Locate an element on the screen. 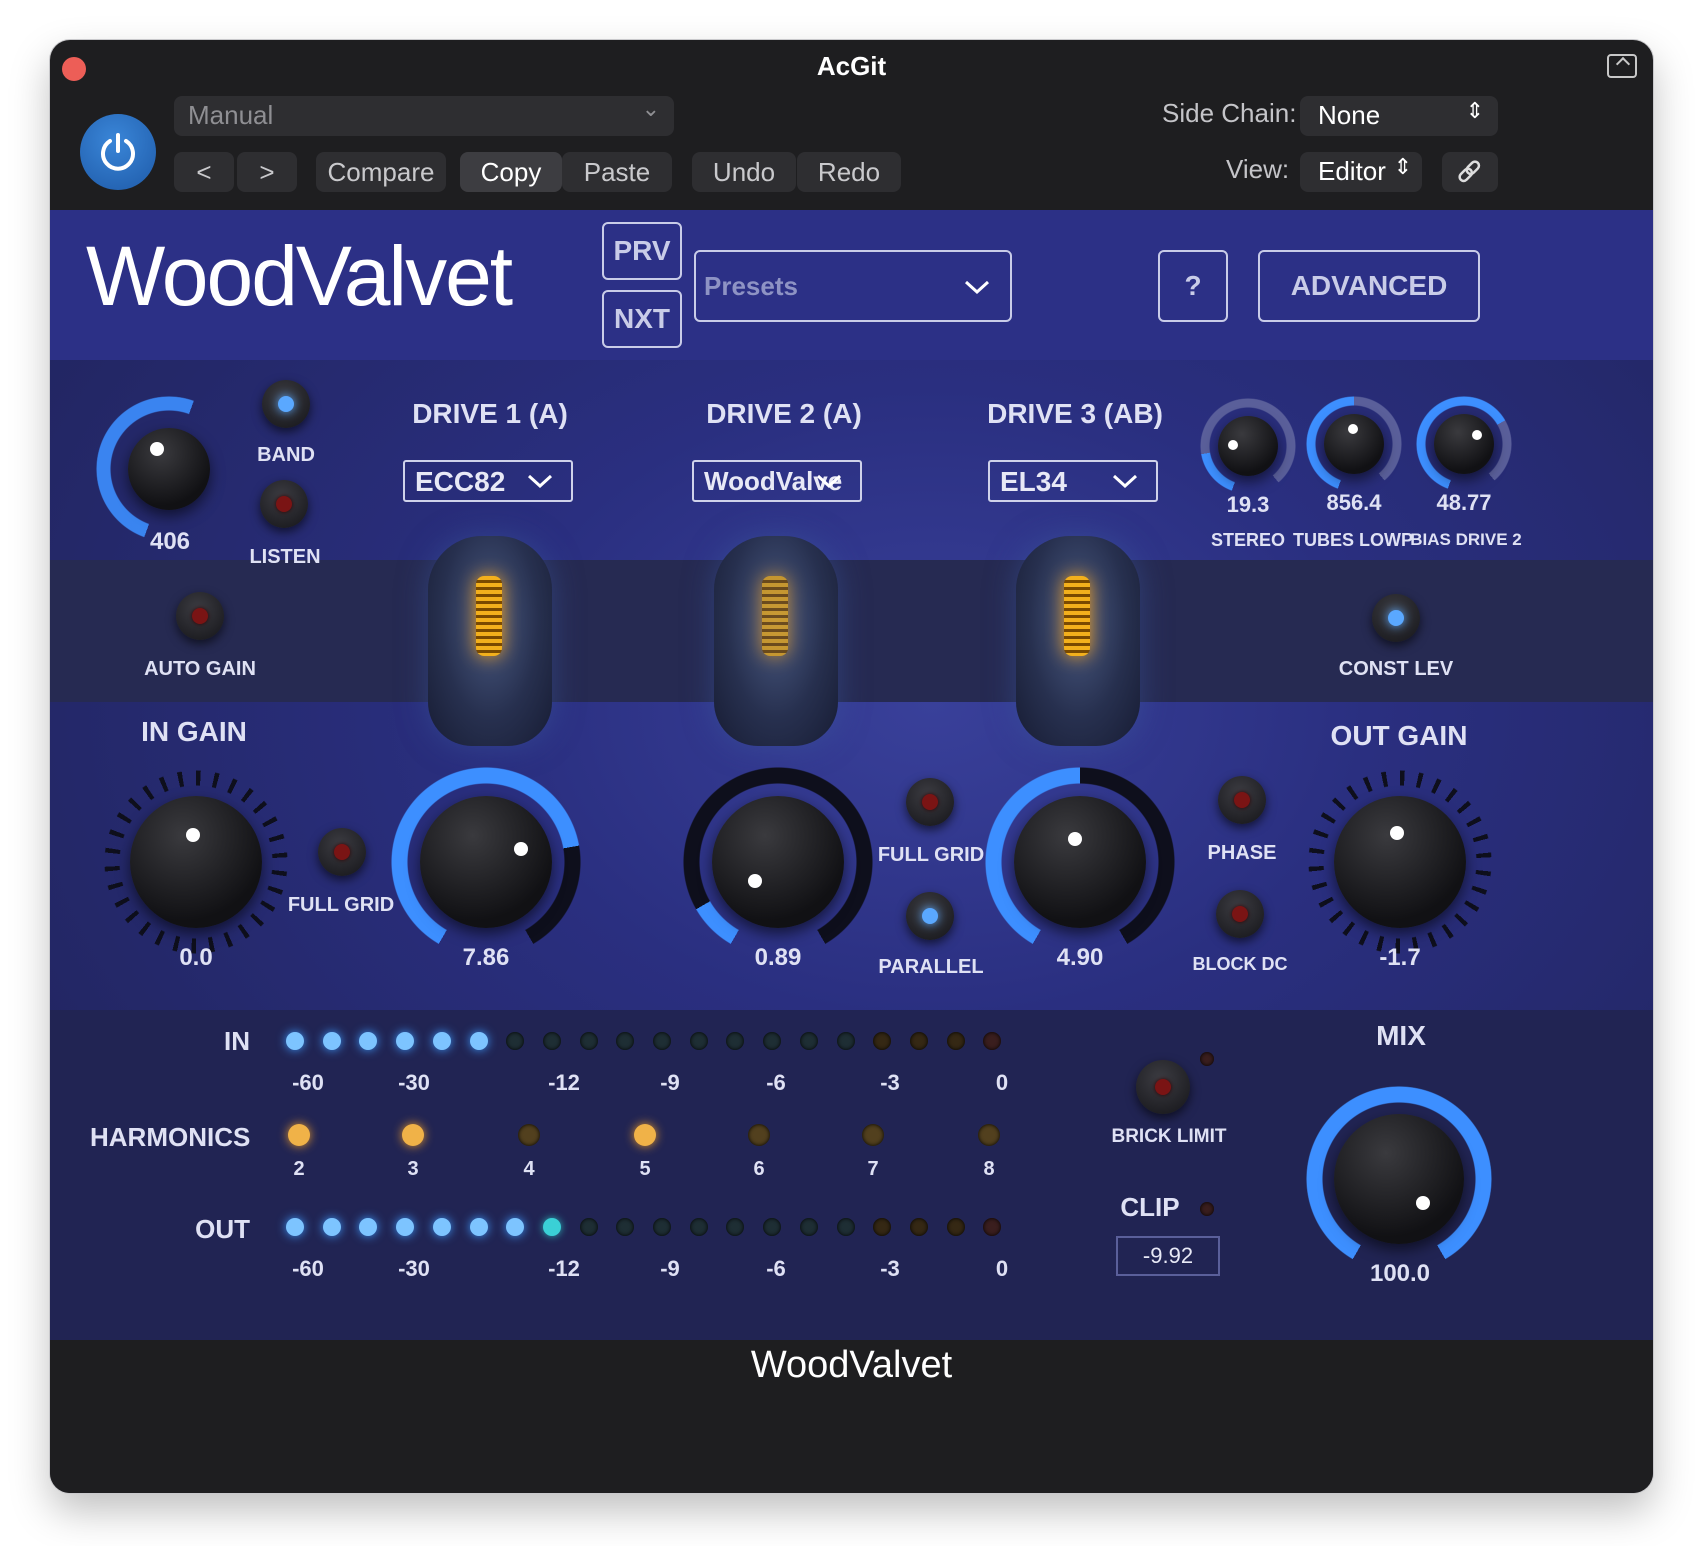 The width and height of the screenshot is (1700, 1546). in-gain-knob is located at coordinates (196, 862).